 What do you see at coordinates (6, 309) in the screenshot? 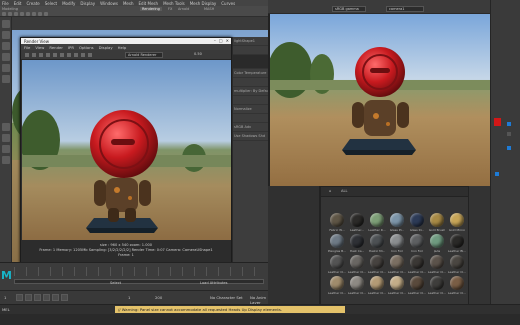
I see `language-label: MEL` at bounding box center [6, 309].